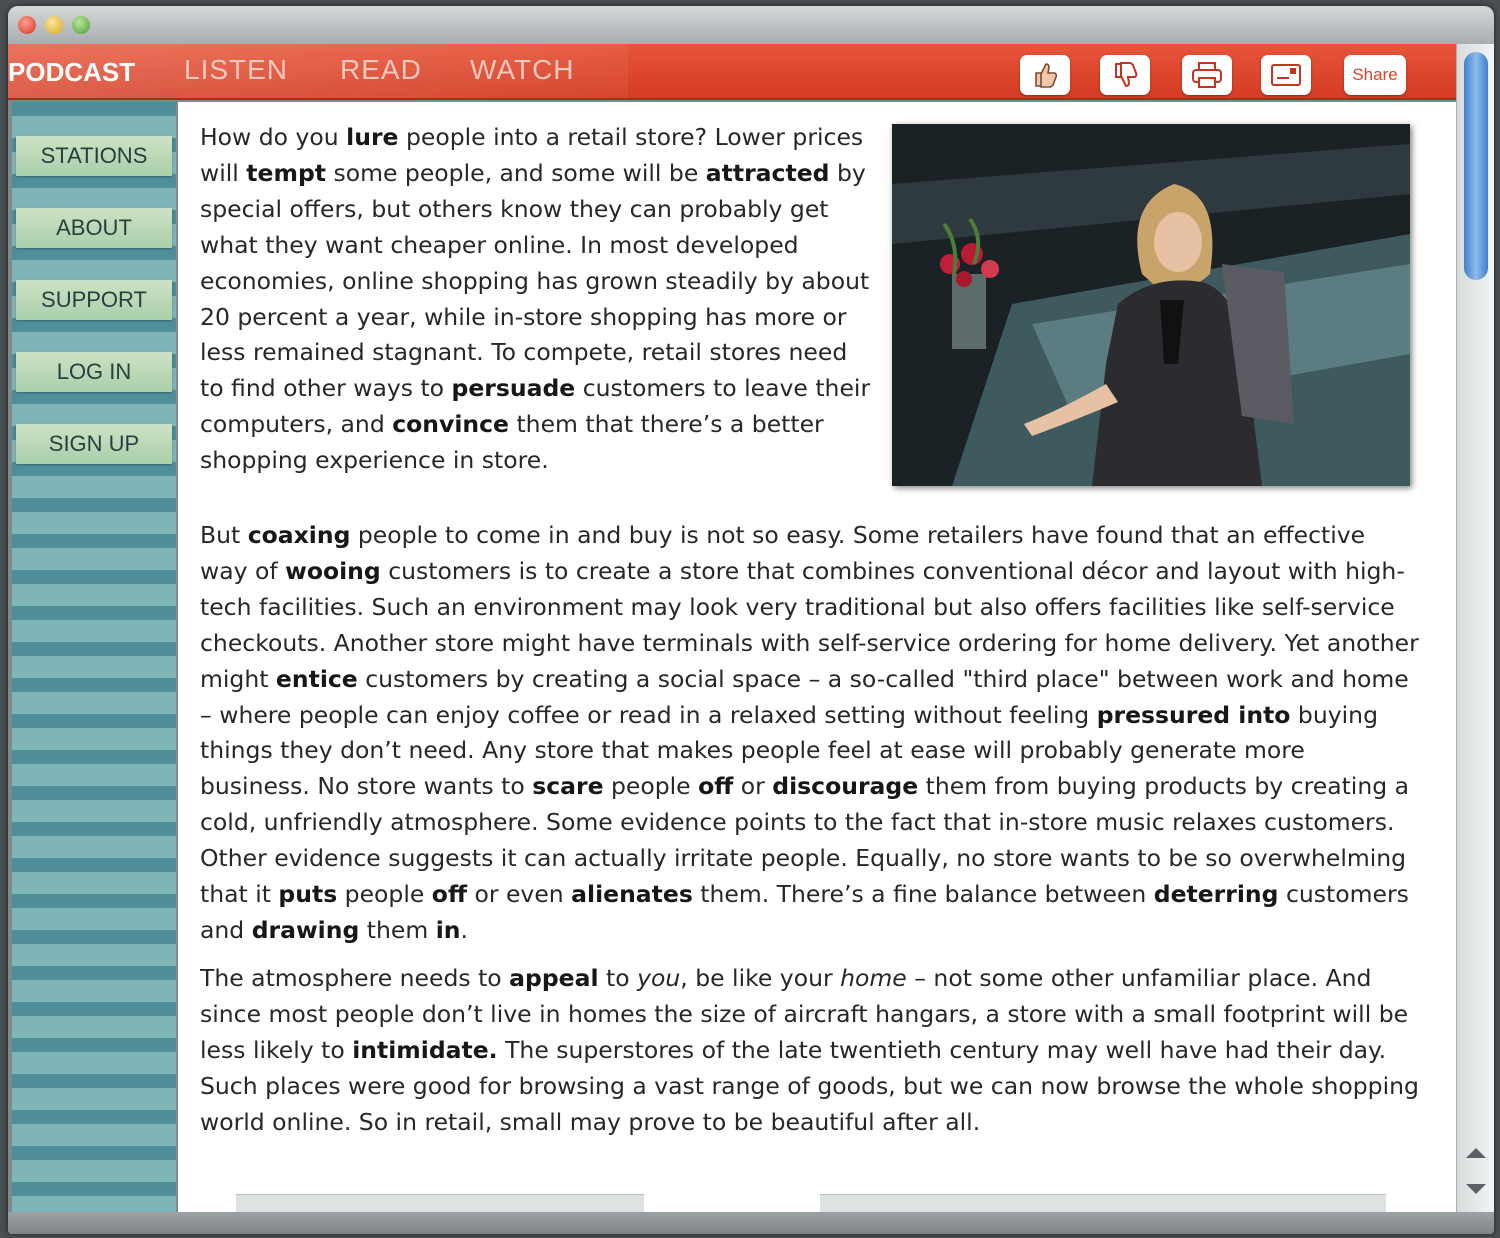 Image resolution: width=1500 pixels, height=1238 pixels. I want to click on scroll-down-arrow-icon, so click(1476, 1189).